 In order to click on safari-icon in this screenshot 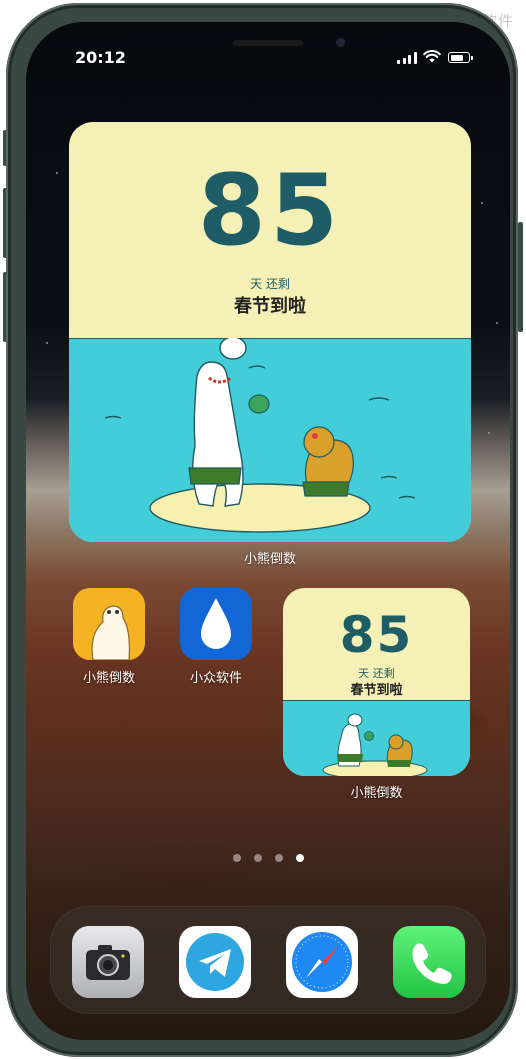, I will do `click(322, 962)`.